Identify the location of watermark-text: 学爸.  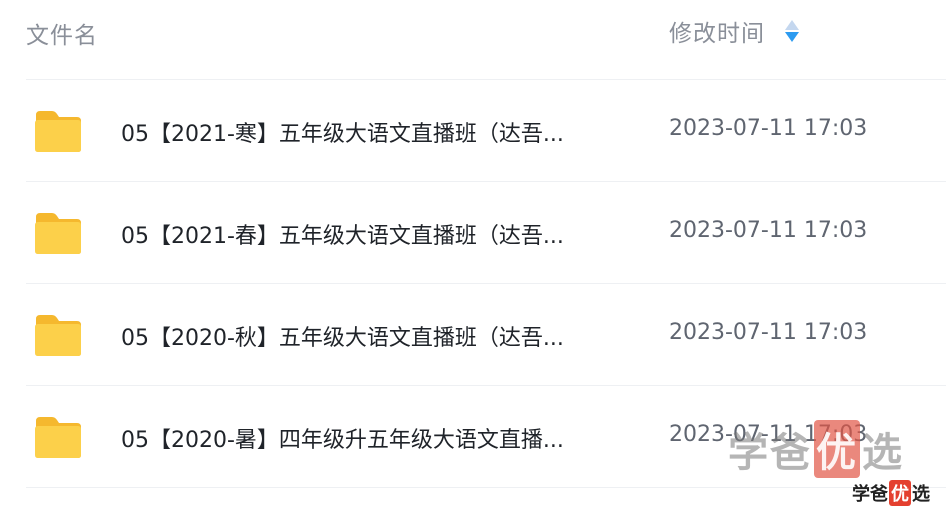
(770, 453).